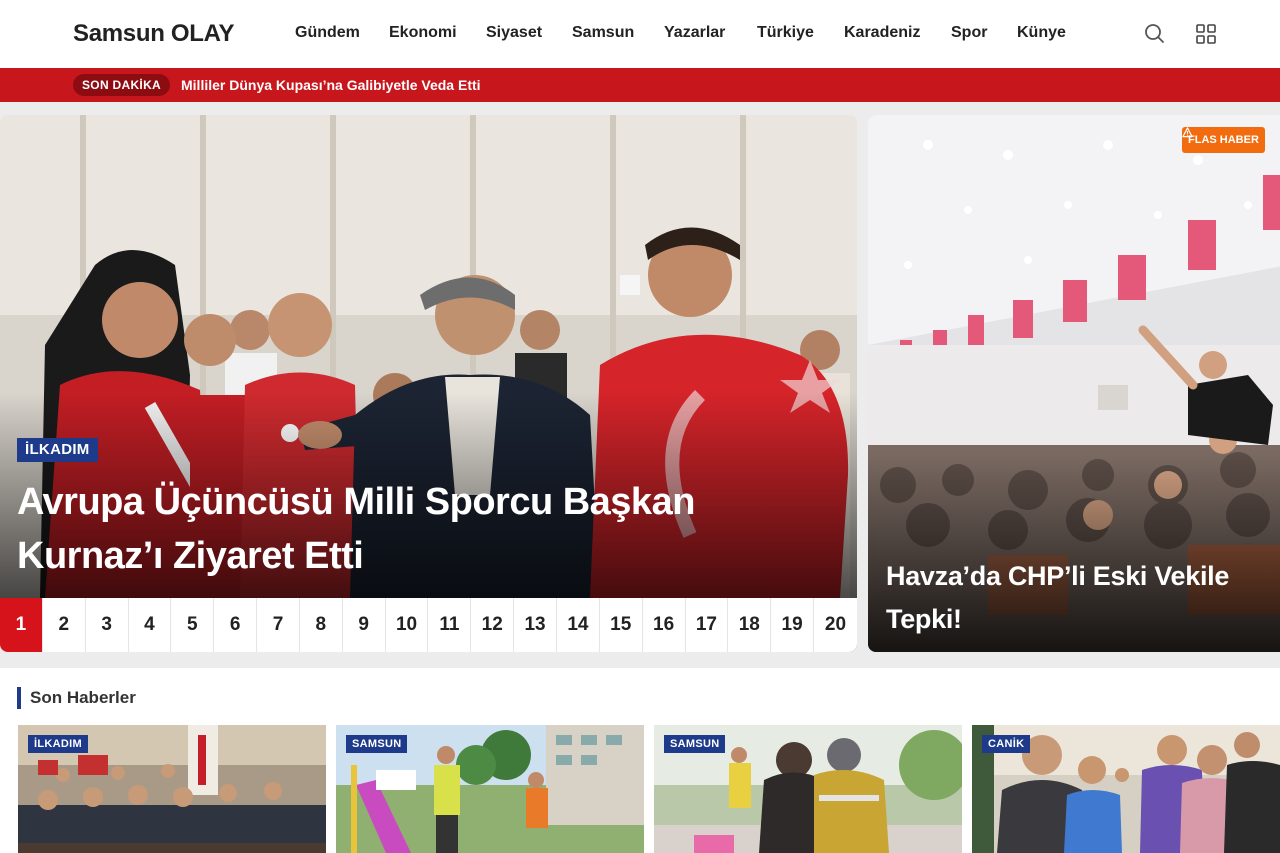  I want to click on slider-page-button: 11, so click(450, 625).